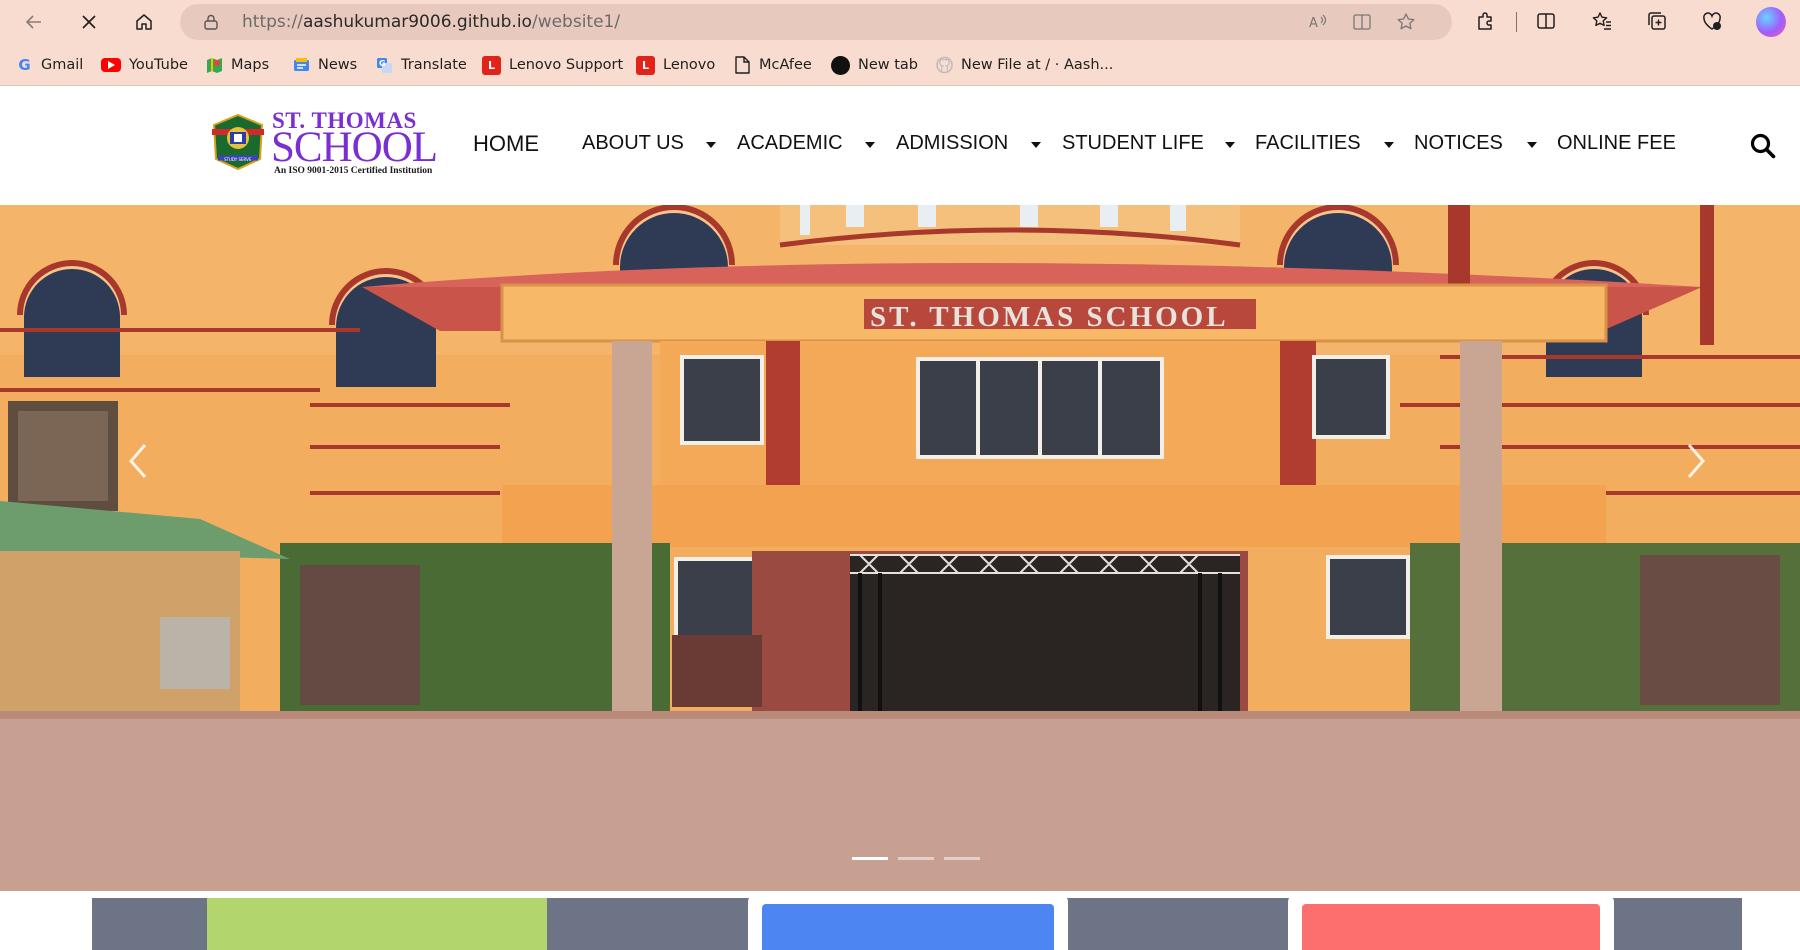 Image resolution: width=1800 pixels, height=950 pixels. Describe the element at coordinates (1451, 927) in the screenshot. I see `feature-card-red` at that location.